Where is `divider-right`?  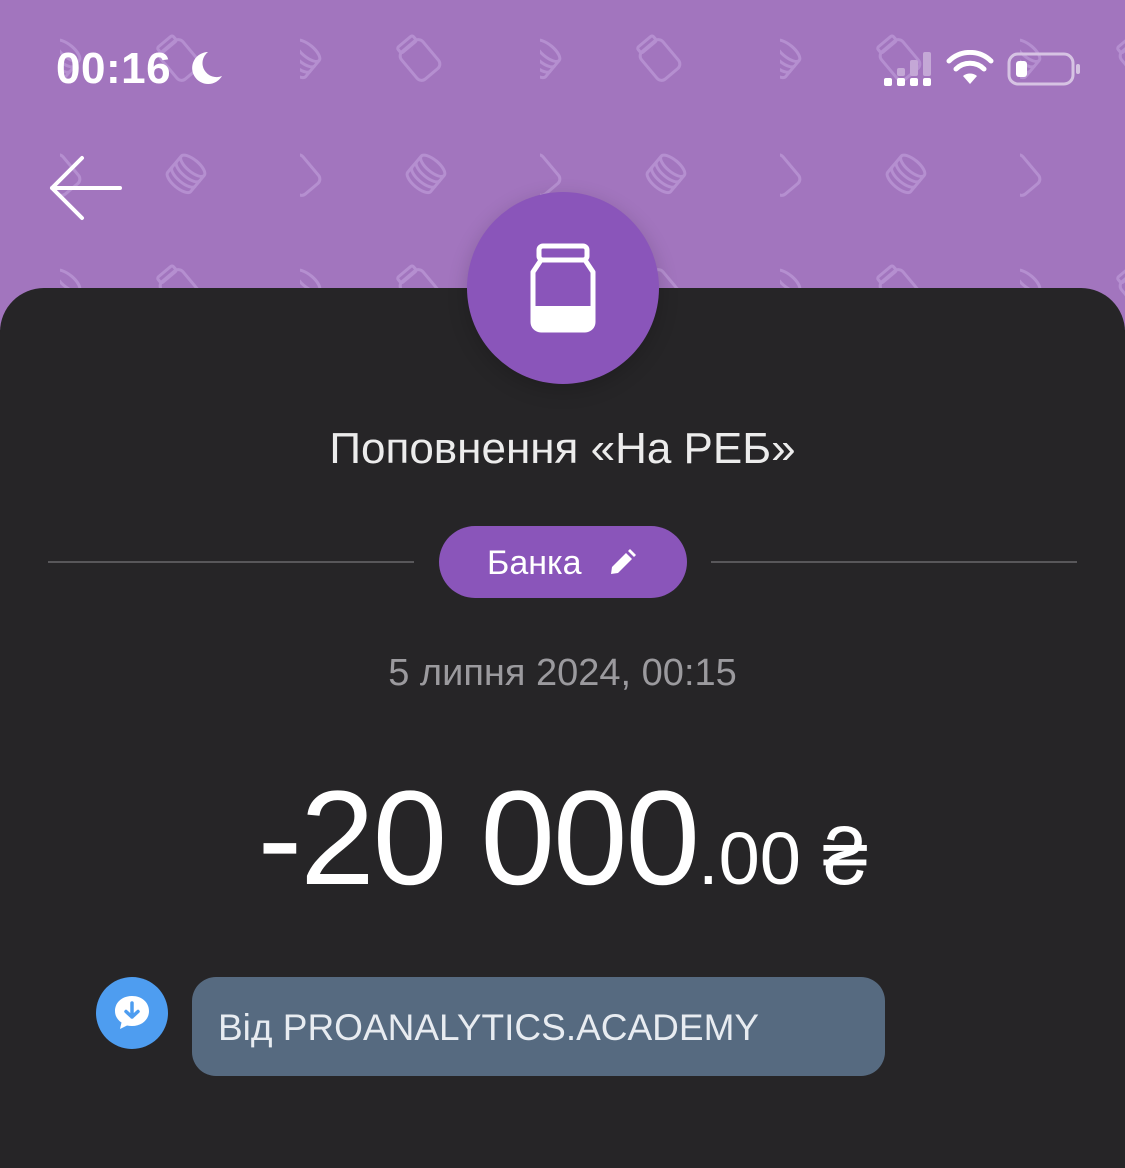 divider-right is located at coordinates (894, 562).